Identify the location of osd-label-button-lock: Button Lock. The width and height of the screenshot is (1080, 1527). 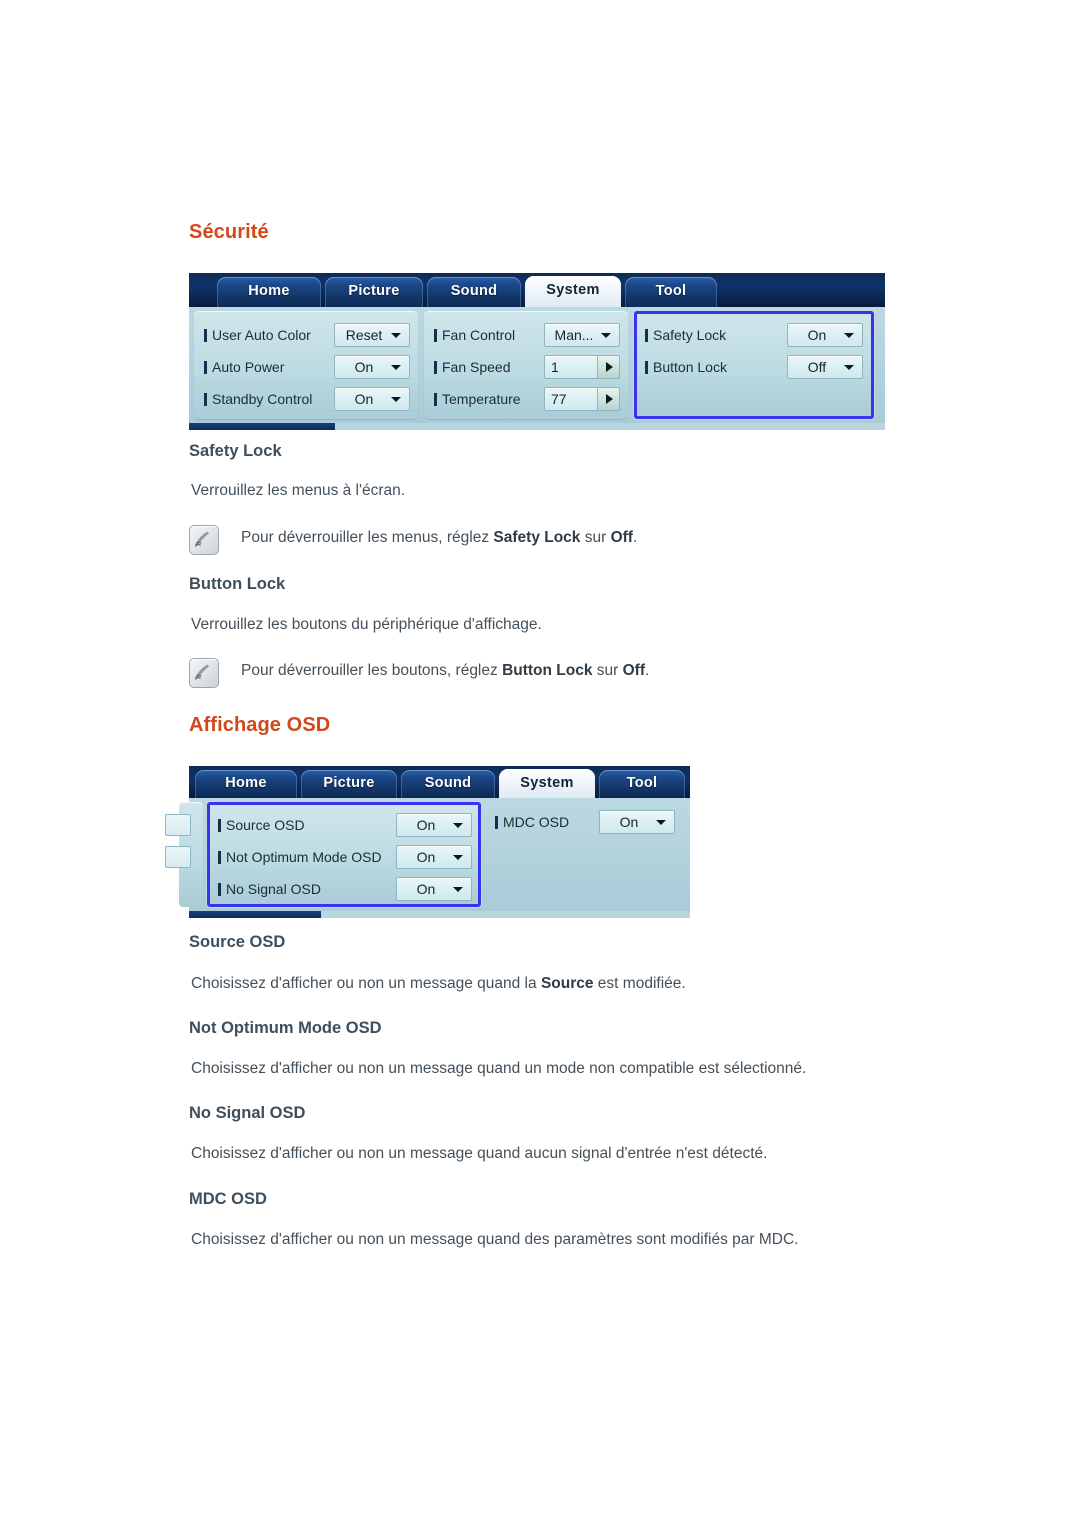
(686, 367).